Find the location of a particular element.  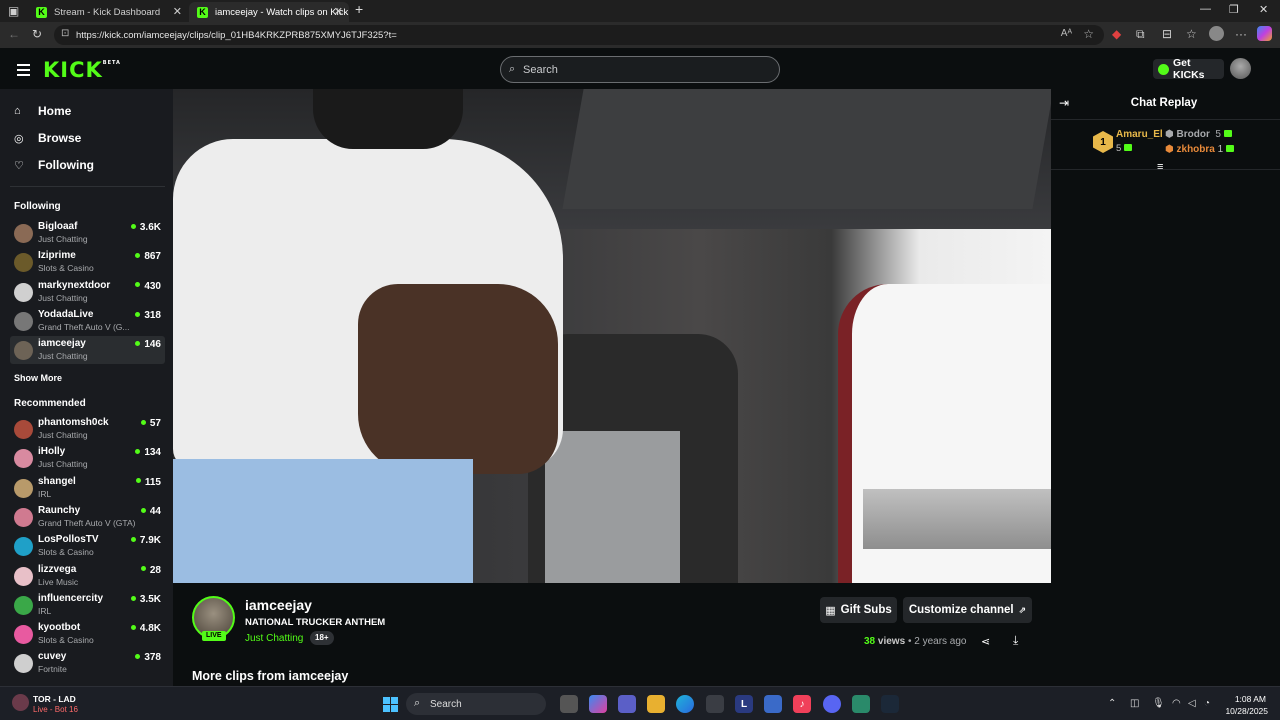

notifications-icon: ◔ is located at coordinates (1207, 703).